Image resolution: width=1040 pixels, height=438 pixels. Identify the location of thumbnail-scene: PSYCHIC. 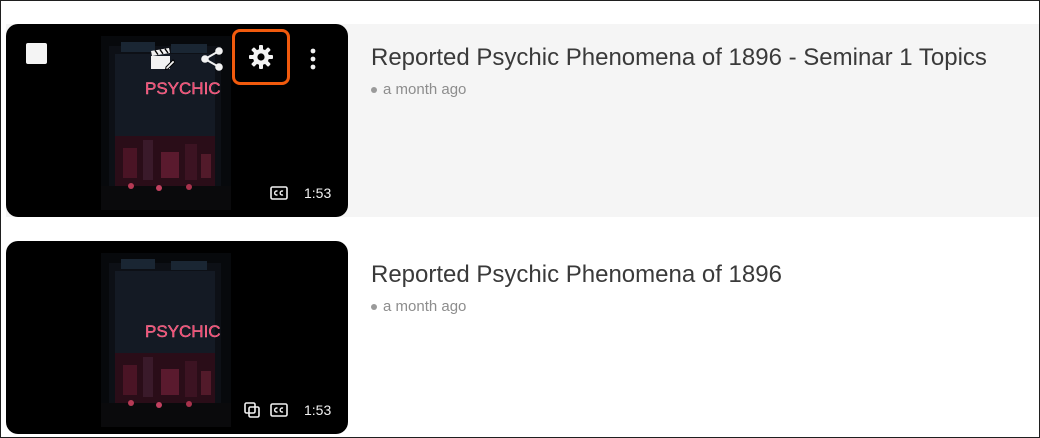
(166, 340).